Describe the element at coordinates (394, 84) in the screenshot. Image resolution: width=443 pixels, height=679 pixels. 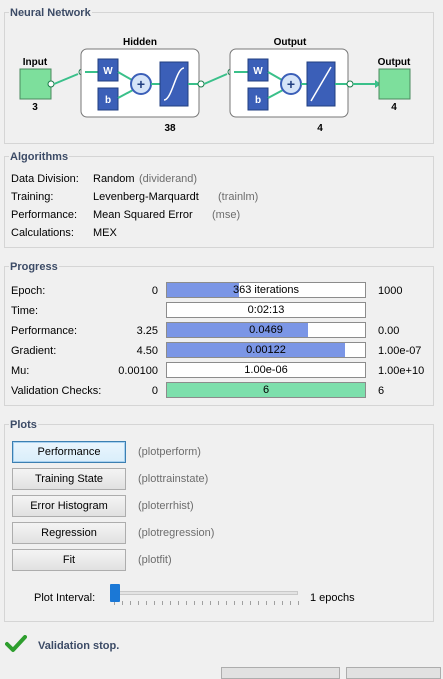
I see `output-box` at that location.